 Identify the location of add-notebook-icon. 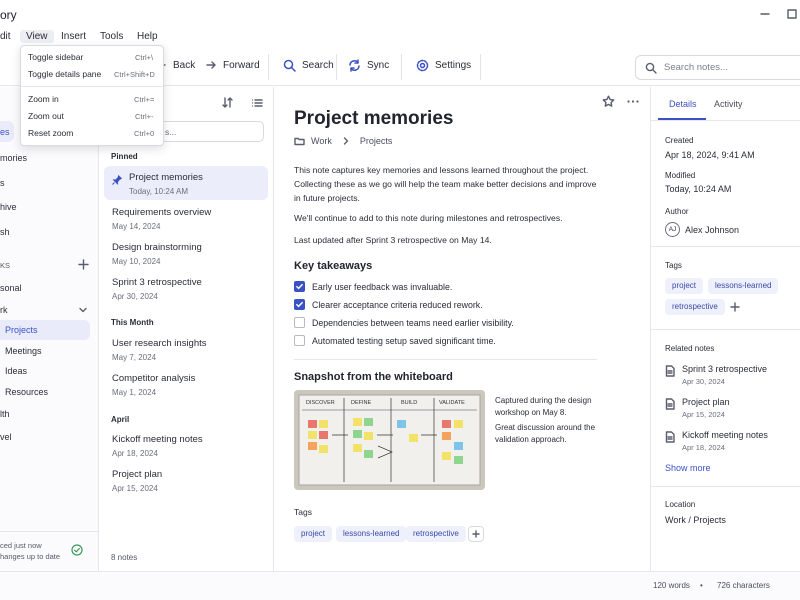
(83, 264).